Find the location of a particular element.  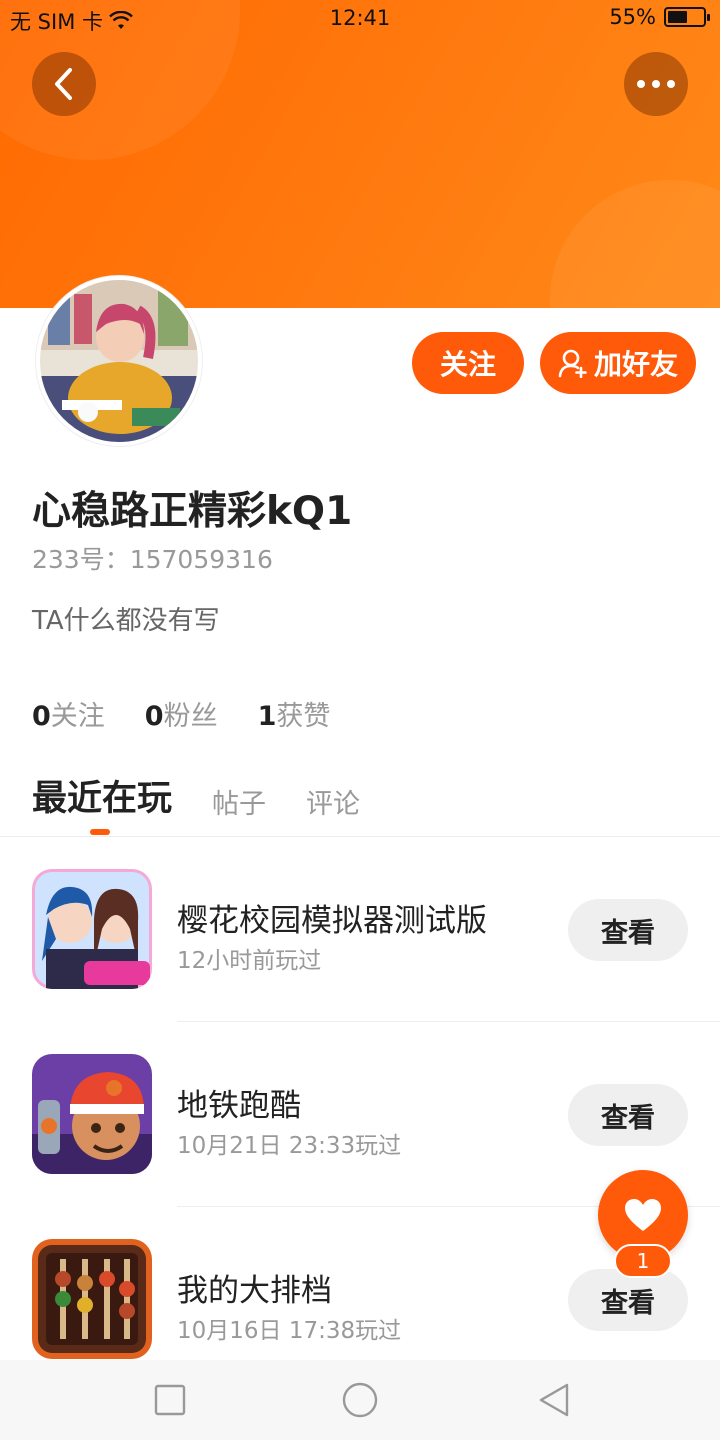

home-button is located at coordinates (360, 1400).